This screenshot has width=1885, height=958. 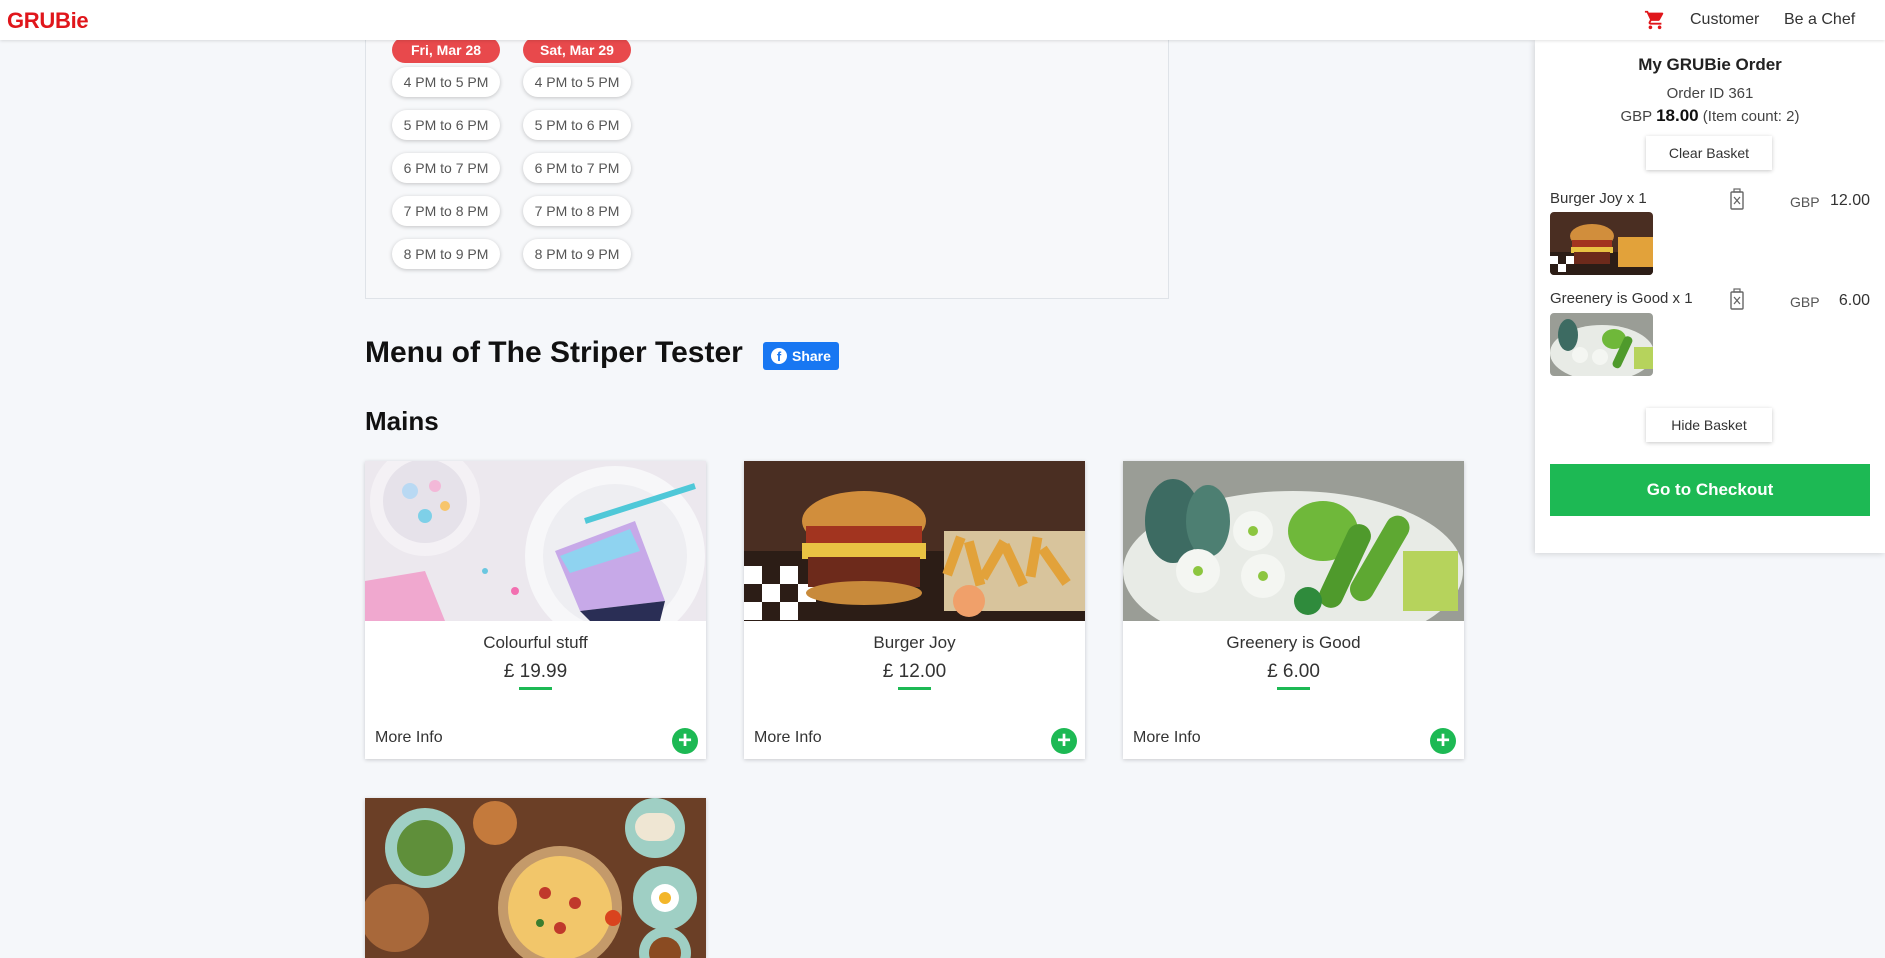 I want to click on greenery-is-good-photo, so click(x=1293, y=541).